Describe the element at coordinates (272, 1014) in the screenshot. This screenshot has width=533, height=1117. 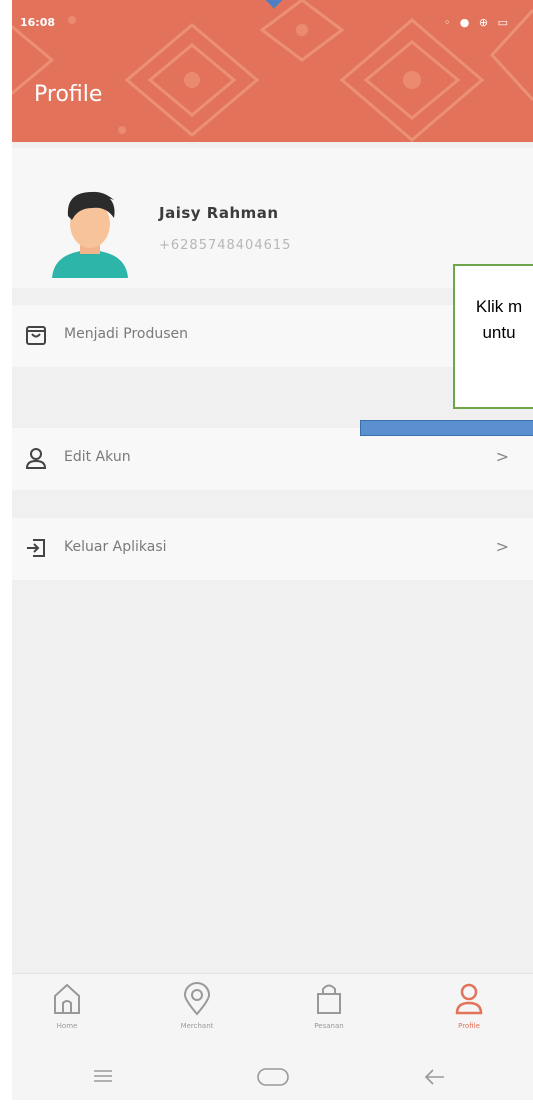
I see `bottom-nav: Home Merchant Pesanan Profile` at that location.